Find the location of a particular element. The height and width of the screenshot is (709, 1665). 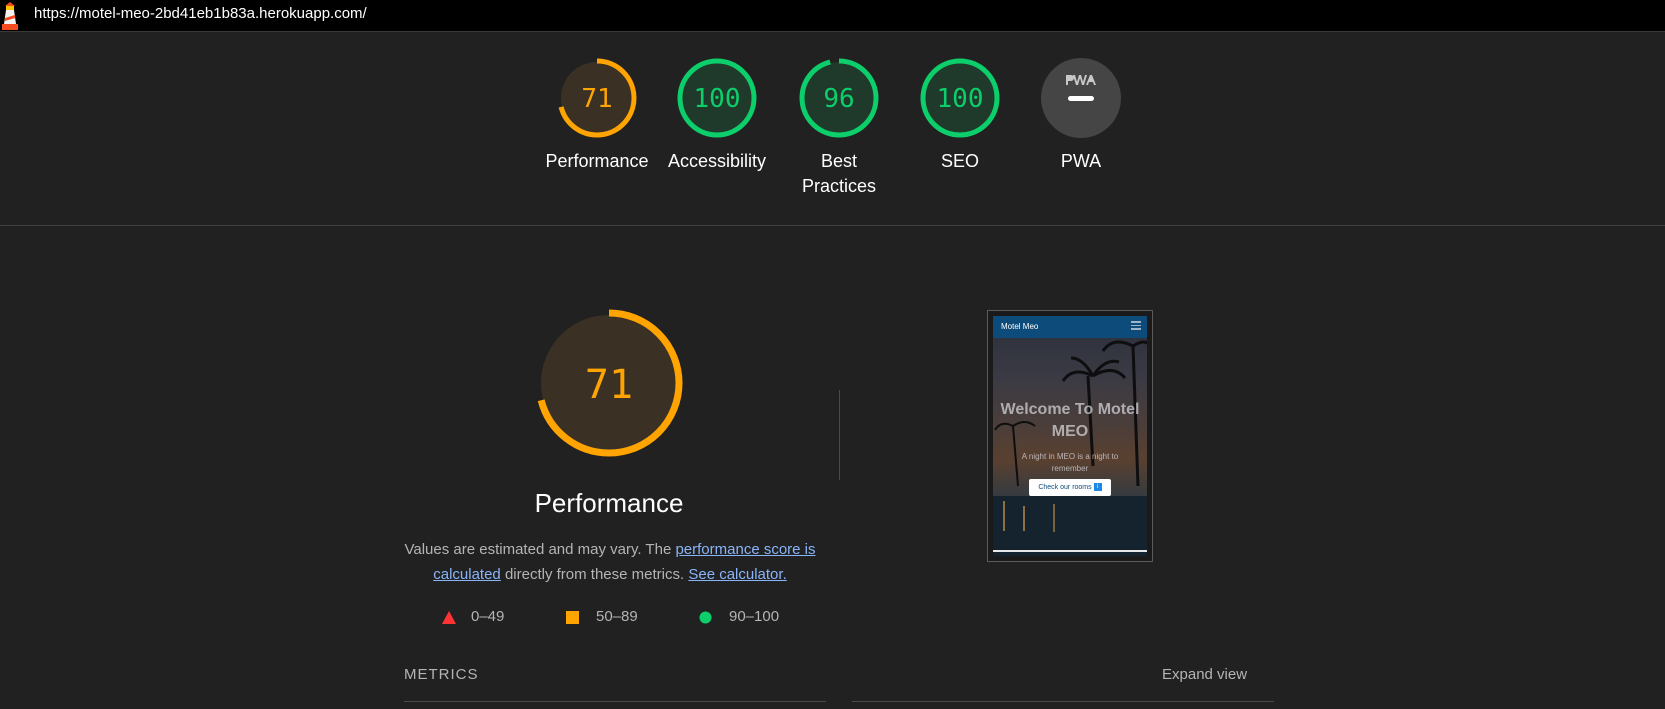

screenshot-heading: Welcome To Motel MEO is located at coordinates (1070, 420).